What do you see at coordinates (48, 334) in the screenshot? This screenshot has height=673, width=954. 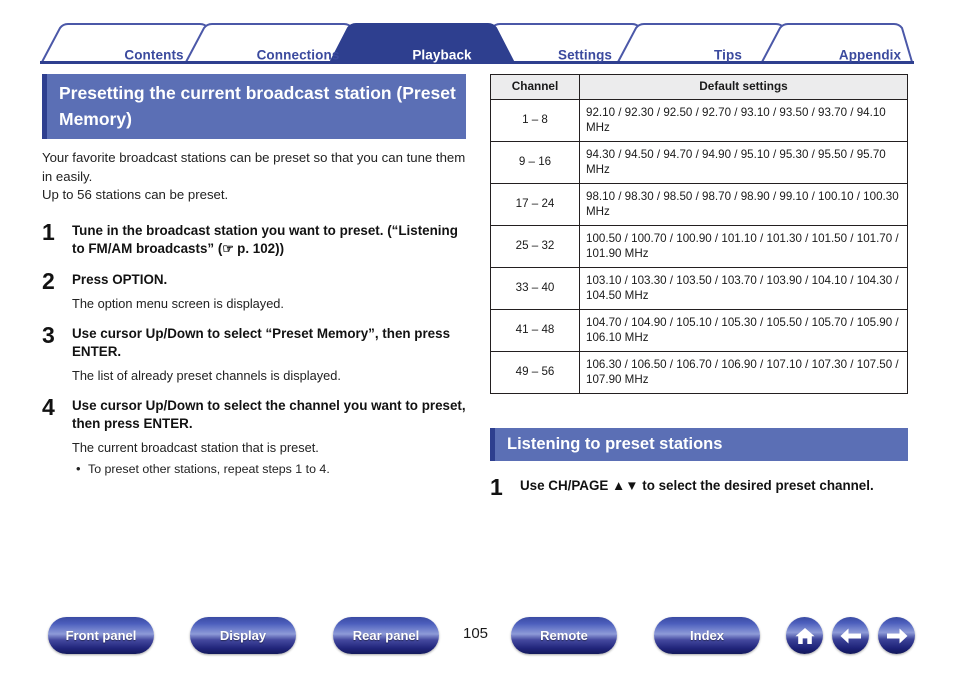 I see `step-number: 3` at bounding box center [48, 334].